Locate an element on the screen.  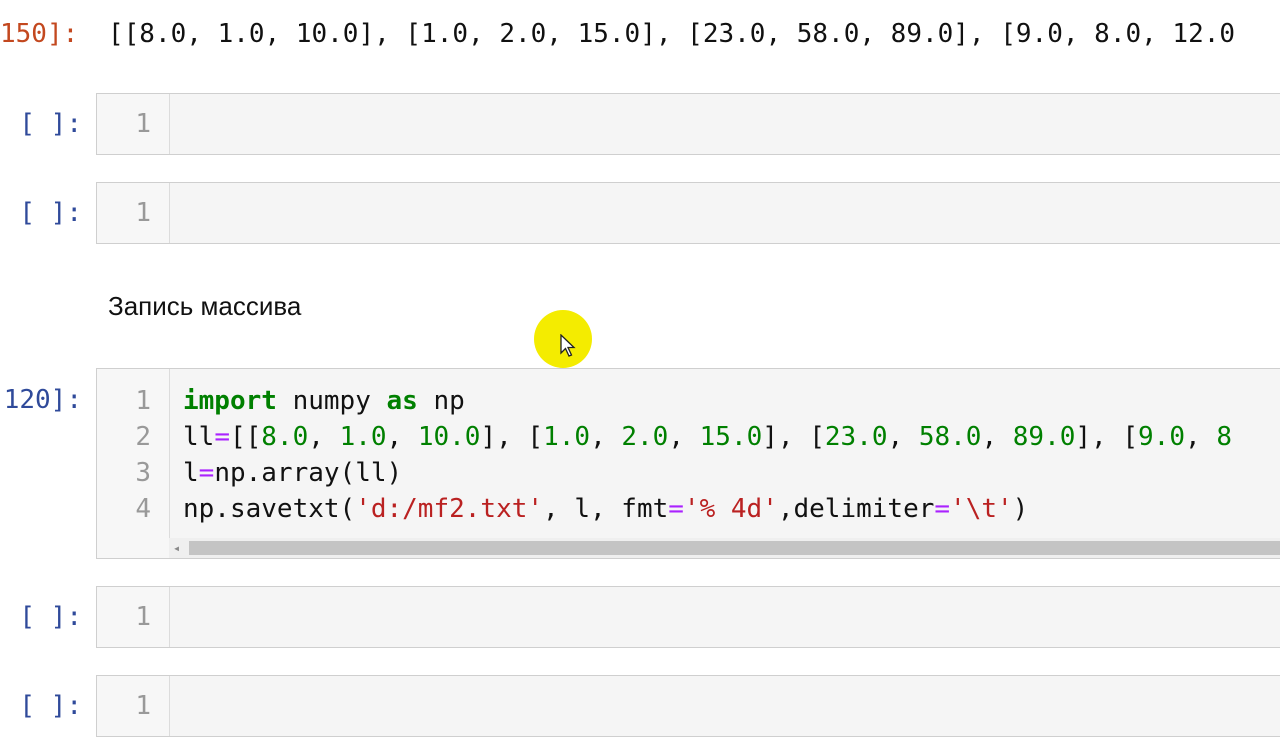
code-args: , l, fmt is located at coordinates (606, 509).